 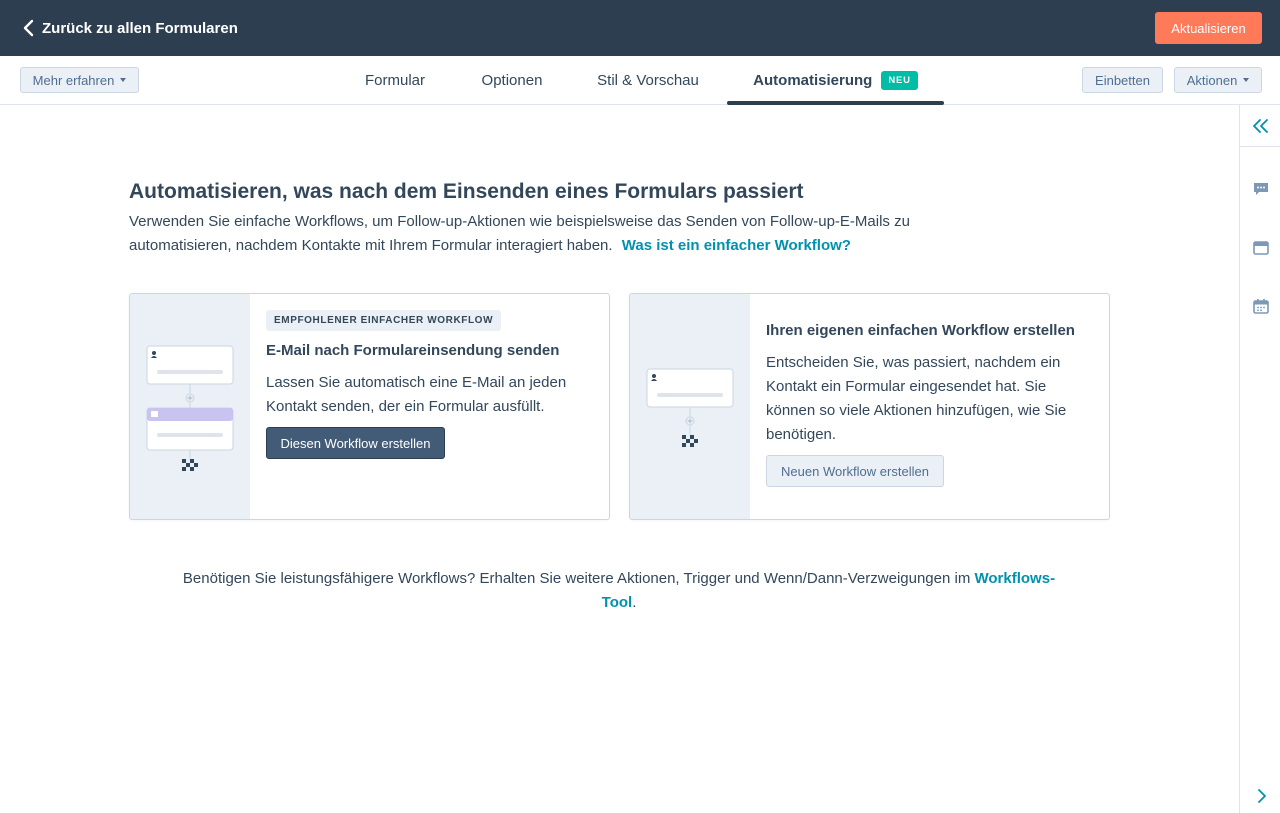 I want to click on embed-label: Einbetten, so click(x=1122, y=80).